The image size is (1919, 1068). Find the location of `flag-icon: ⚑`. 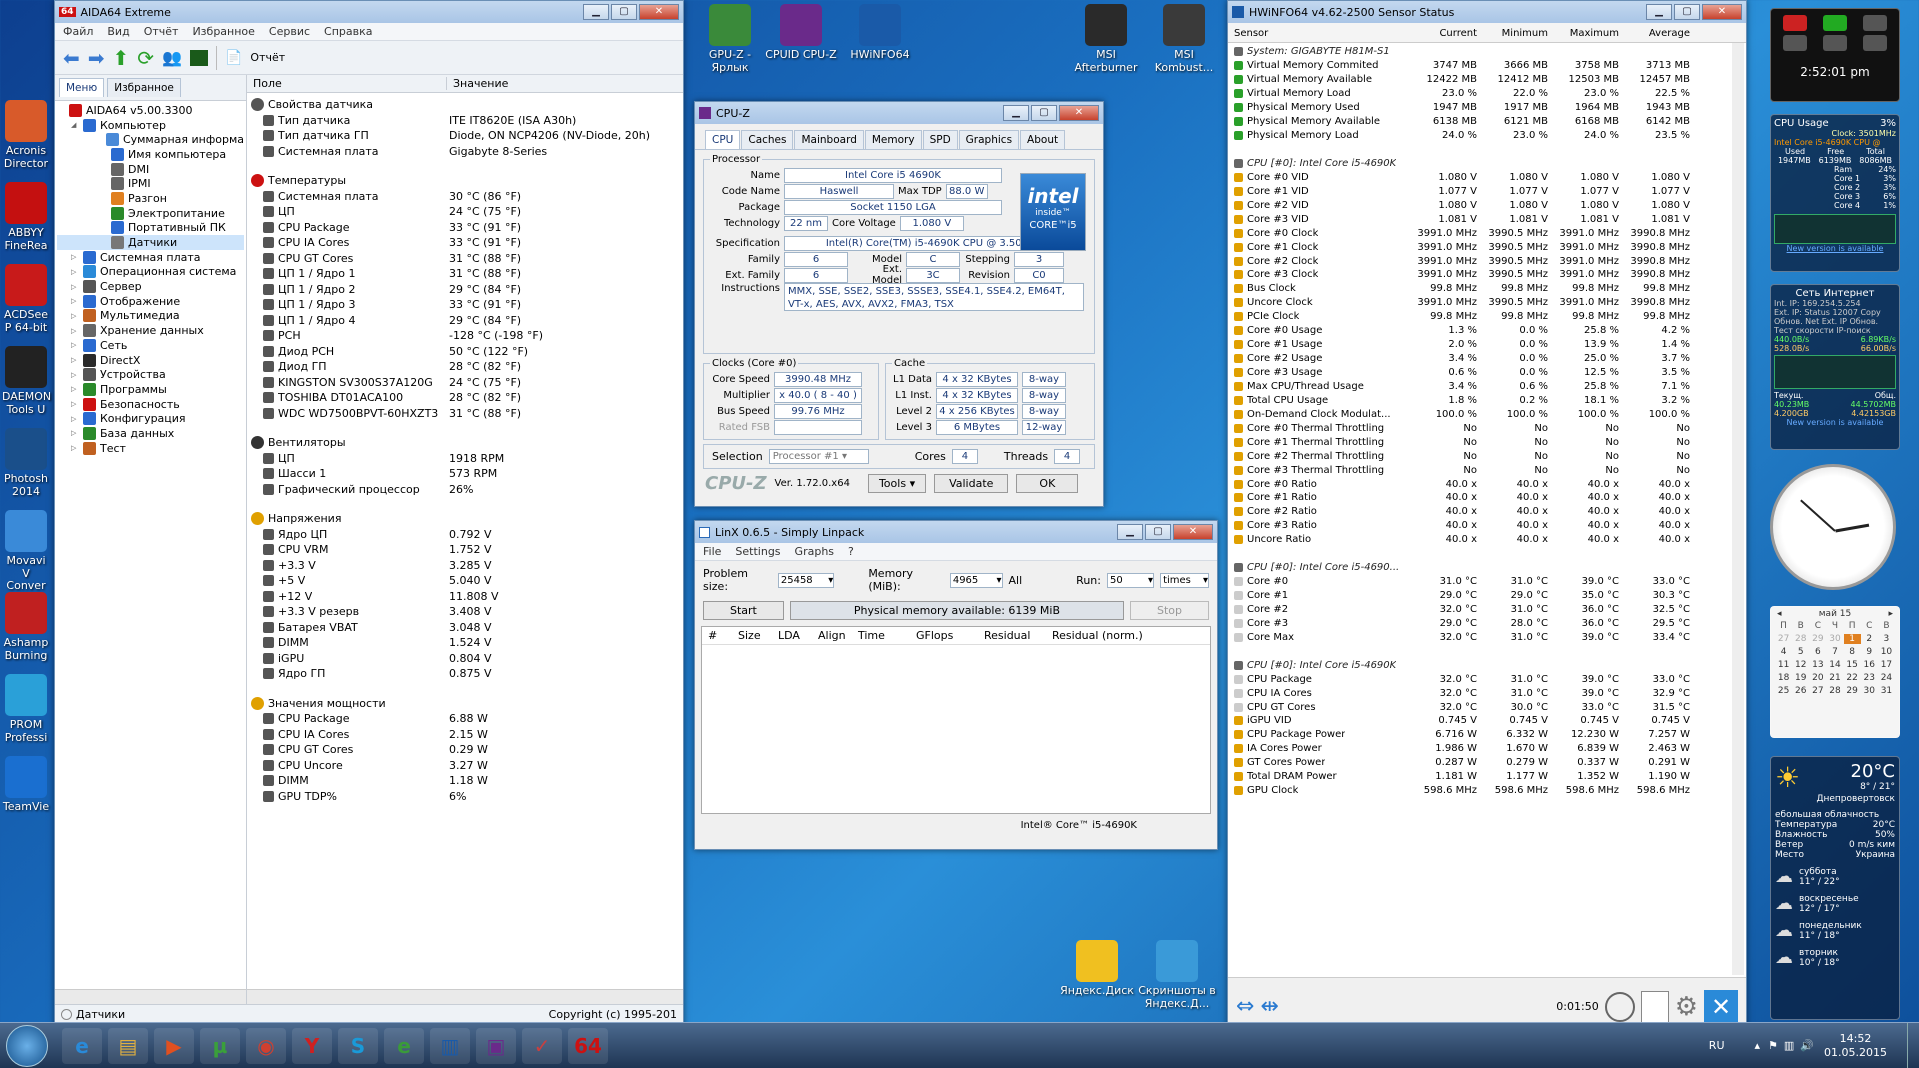

flag-icon: ⚑ is located at coordinates (1773, 1045).